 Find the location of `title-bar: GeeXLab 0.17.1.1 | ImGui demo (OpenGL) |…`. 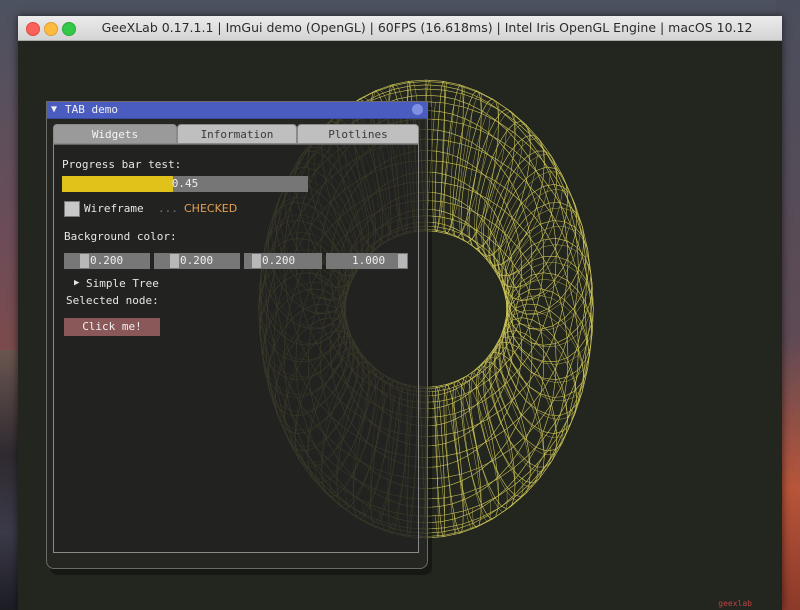

title-bar: GeeXLab 0.17.1.1 | ImGui demo (OpenGL) |… is located at coordinates (400, 28).